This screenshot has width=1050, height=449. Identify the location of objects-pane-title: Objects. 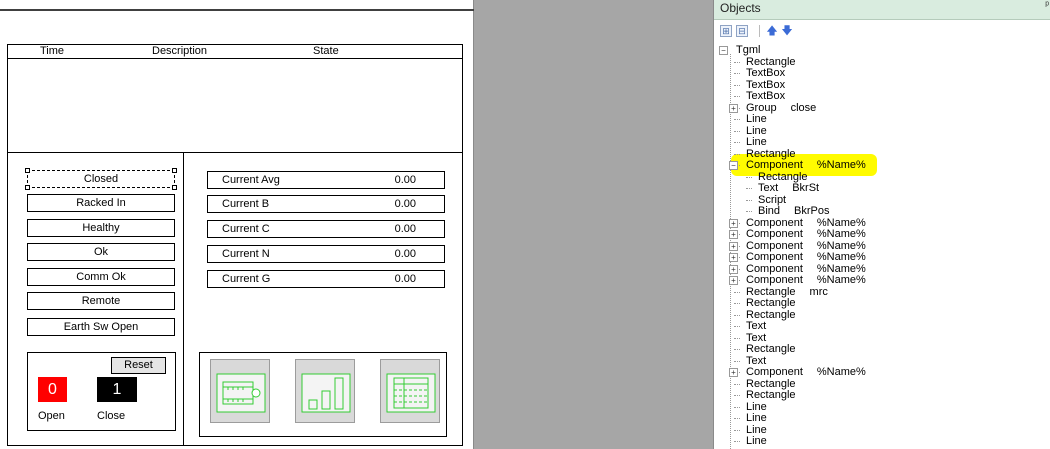
(740, 8).